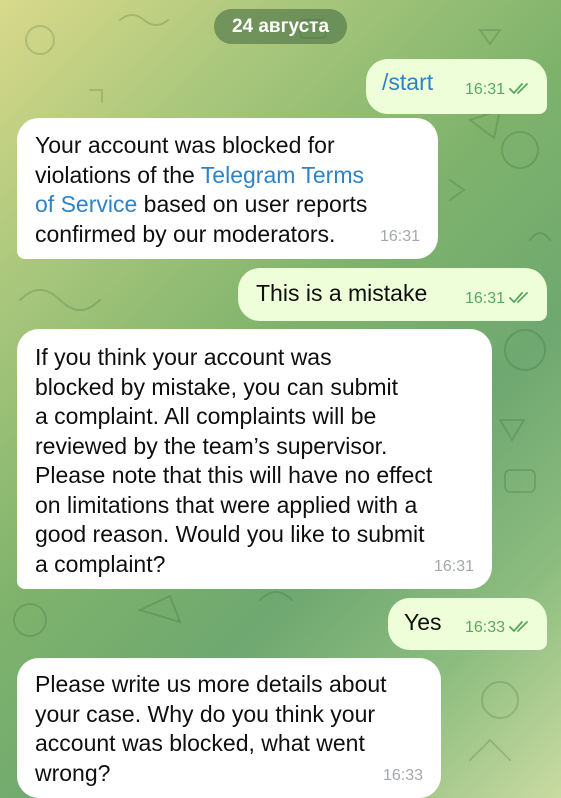  I want to click on date-label: 24 августа, so click(280, 26).